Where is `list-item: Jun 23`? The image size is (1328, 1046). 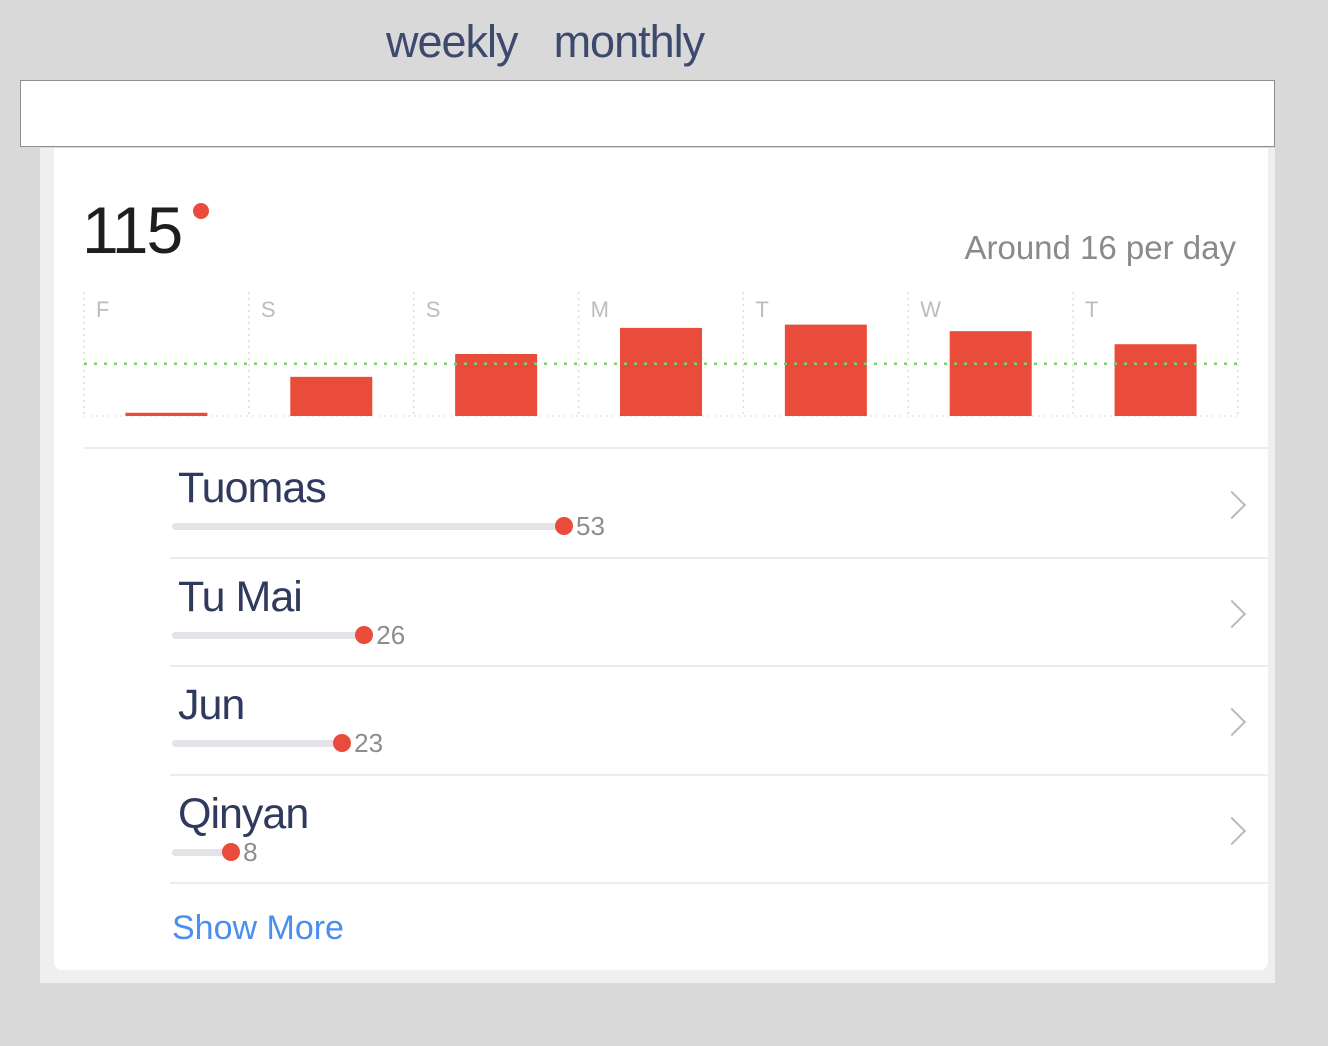 list-item: Jun 23 is located at coordinates (719, 721).